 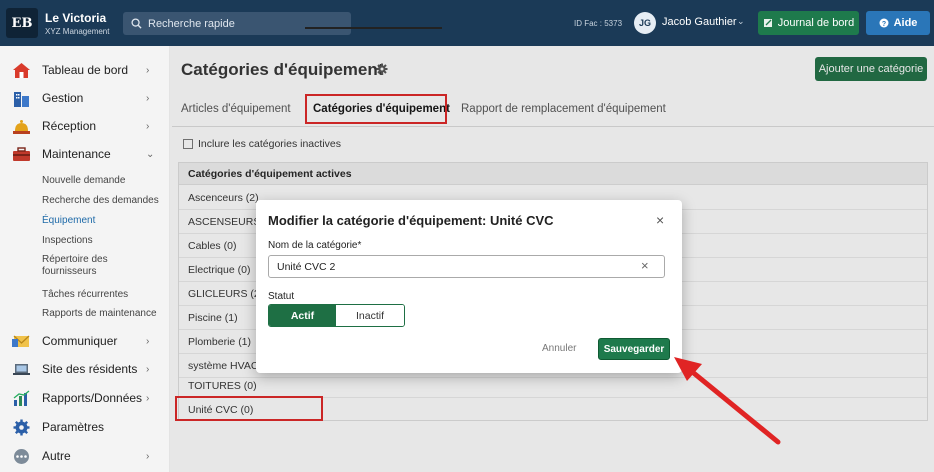 What do you see at coordinates (699, 22) in the screenshot?
I see `user-name: Jacob Gauthier` at bounding box center [699, 22].